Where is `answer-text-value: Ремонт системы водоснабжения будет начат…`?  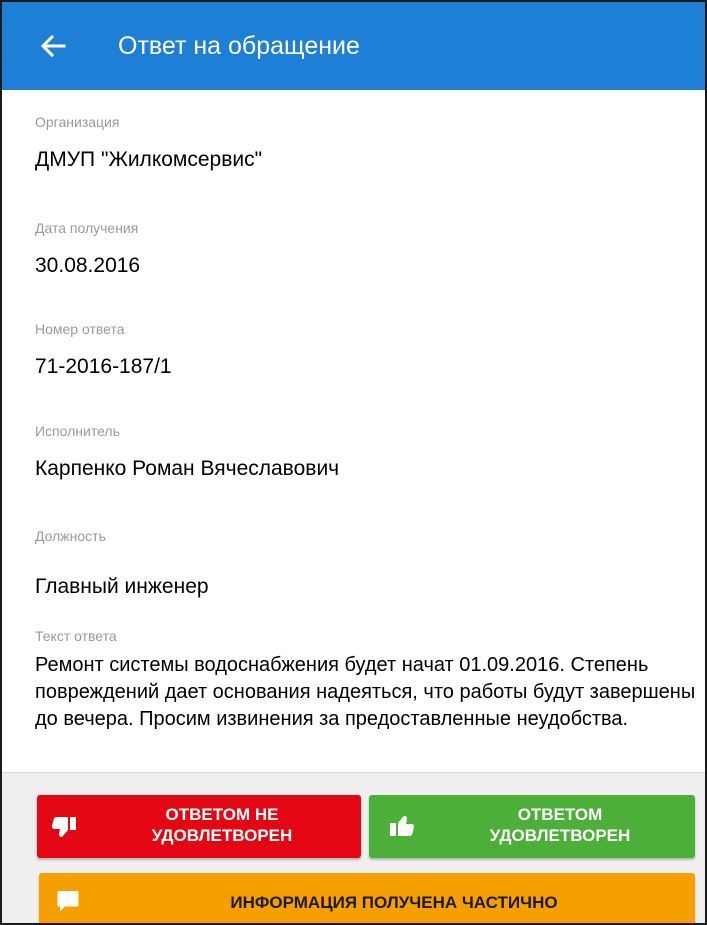
answer-text-value: Ремонт системы водоснабжения будет начат… is located at coordinates (365, 692).